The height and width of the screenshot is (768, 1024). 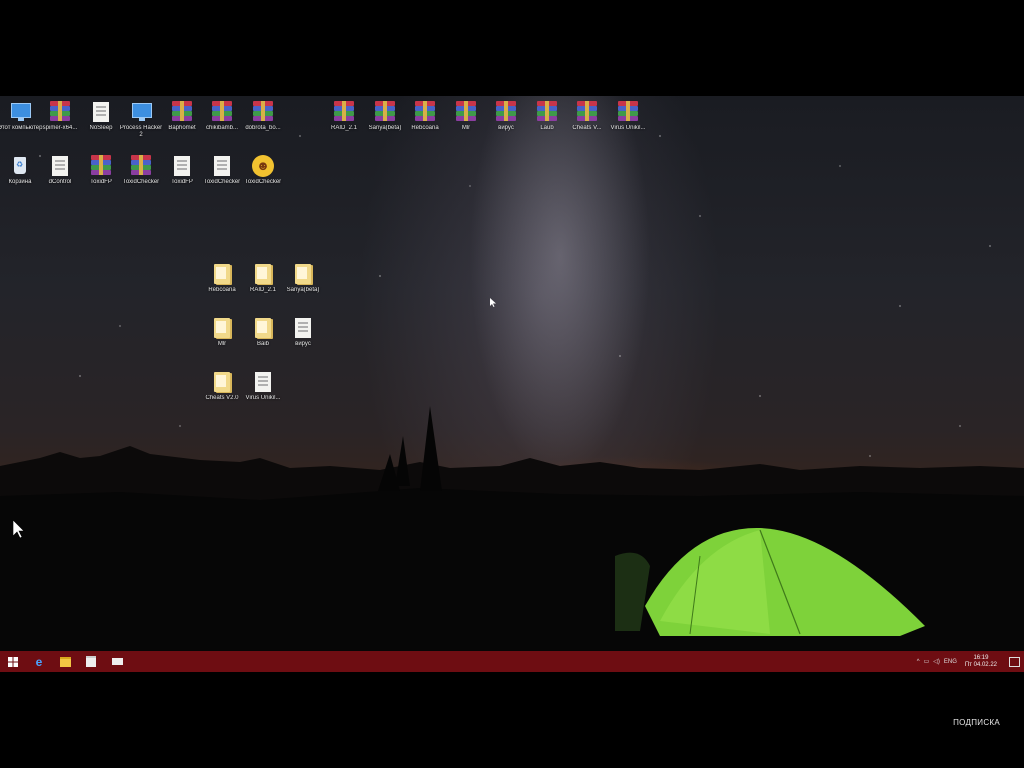 I want to click on desktop-icon-label: dControl, so click(x=60, y=182).